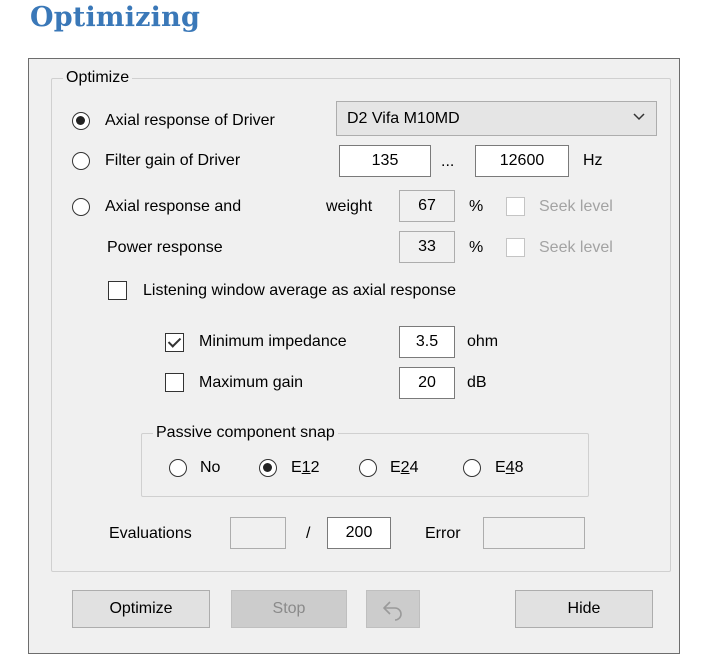  Describe the element at coordinates (141, 609) in the screenshot. I see `optimize-button: Optimize` at that location.